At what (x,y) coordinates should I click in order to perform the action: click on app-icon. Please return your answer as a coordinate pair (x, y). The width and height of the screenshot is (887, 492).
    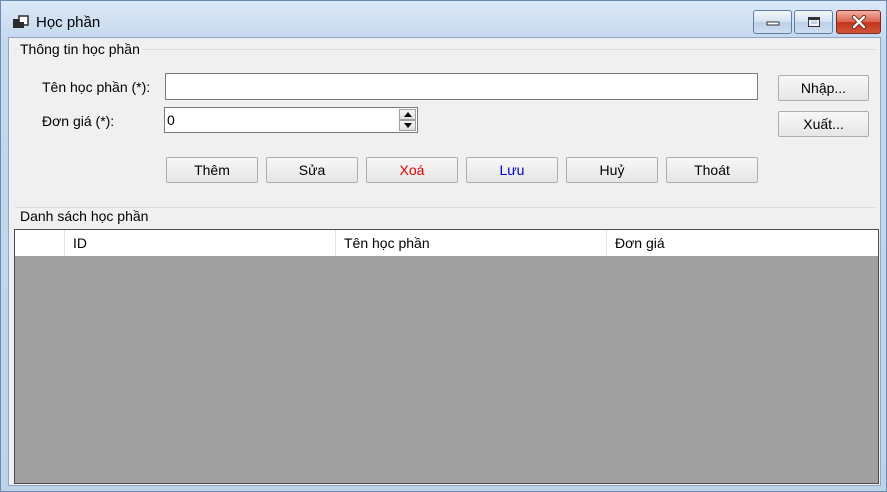
    Looking at the image, I should click on (21, 21).